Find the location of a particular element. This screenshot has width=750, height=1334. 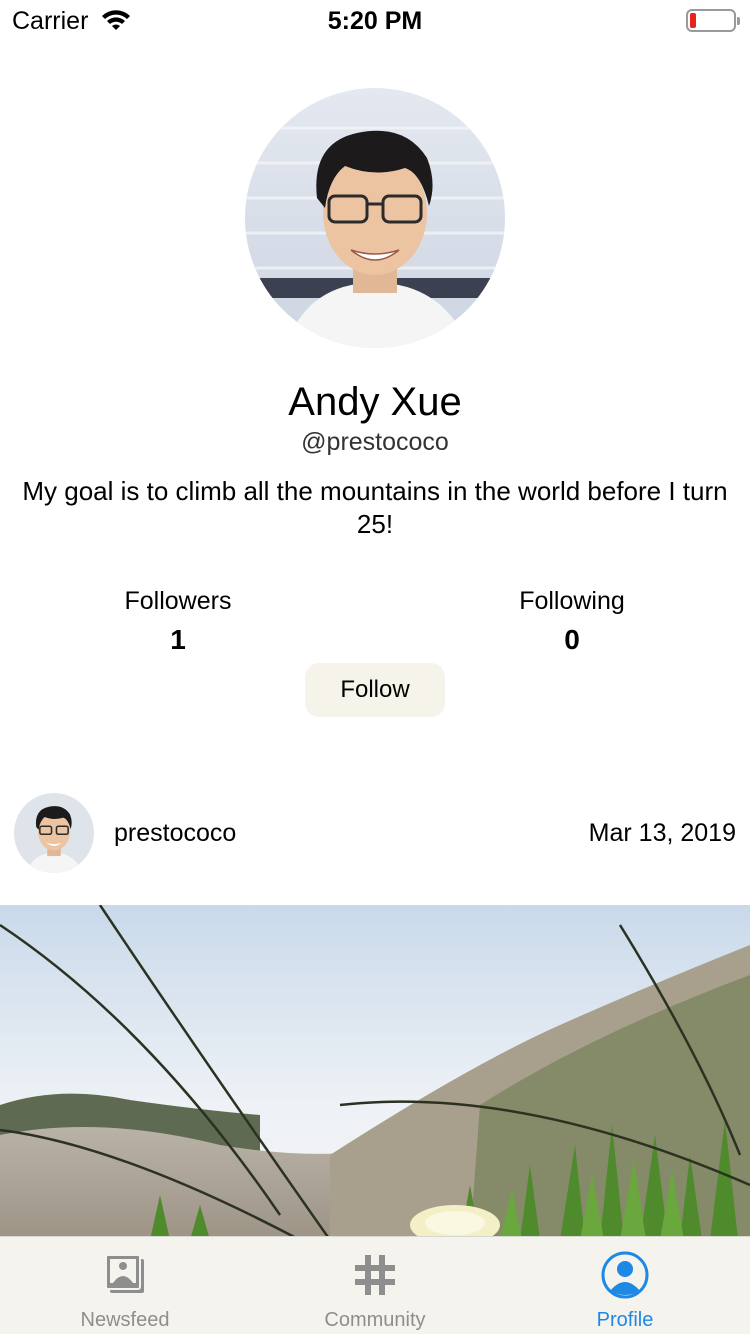

tab-bar: Newsfeed Community Profile is located at coordinates (375, 1285).